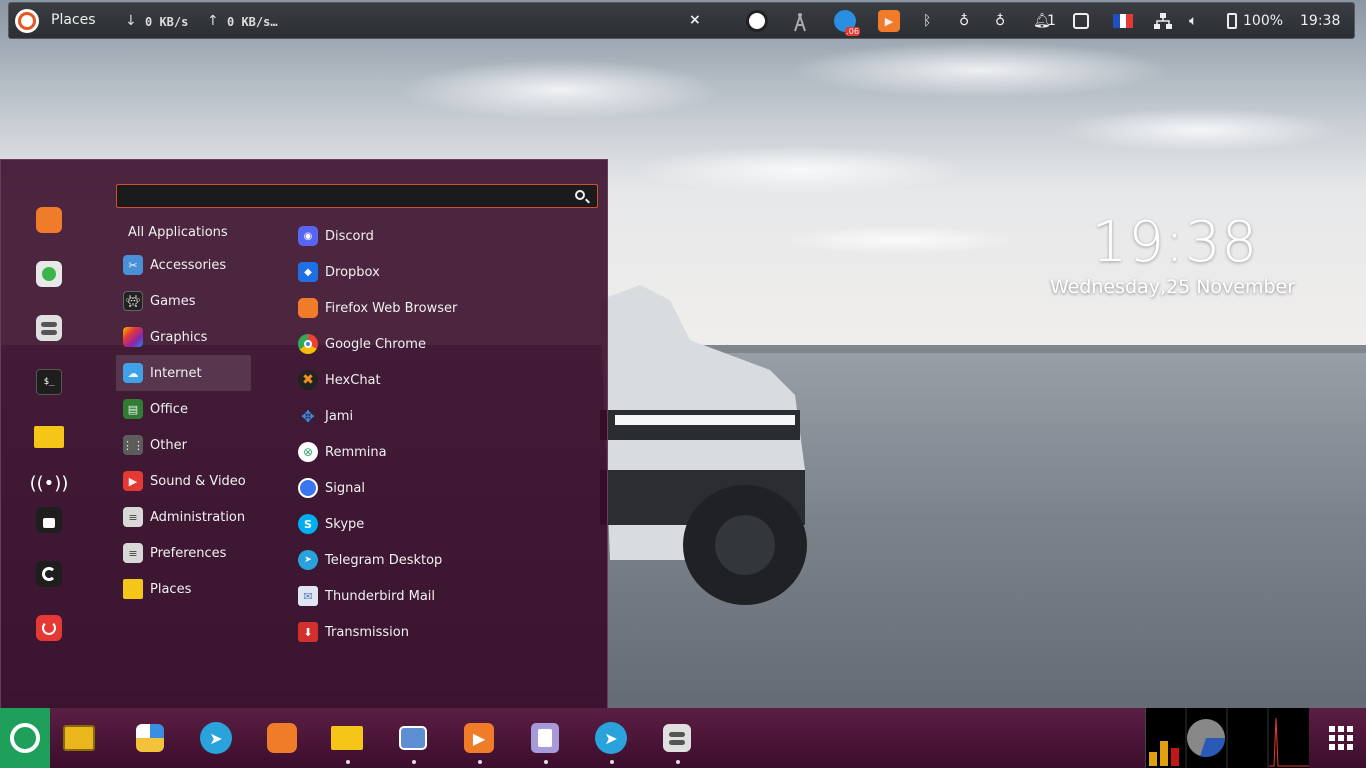  What do you see at coordinates (183, 481) in the screenshot?
I see `category-sound-video: ▶ Sound & Video` at bounding box center [183, 481].